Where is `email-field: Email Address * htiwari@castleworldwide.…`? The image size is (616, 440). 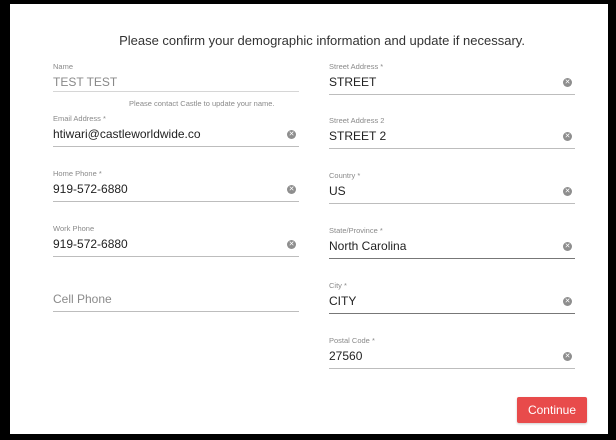 email-field: Email Address * htiwari@castleworldwide.… is located at coordinates (176, 130).